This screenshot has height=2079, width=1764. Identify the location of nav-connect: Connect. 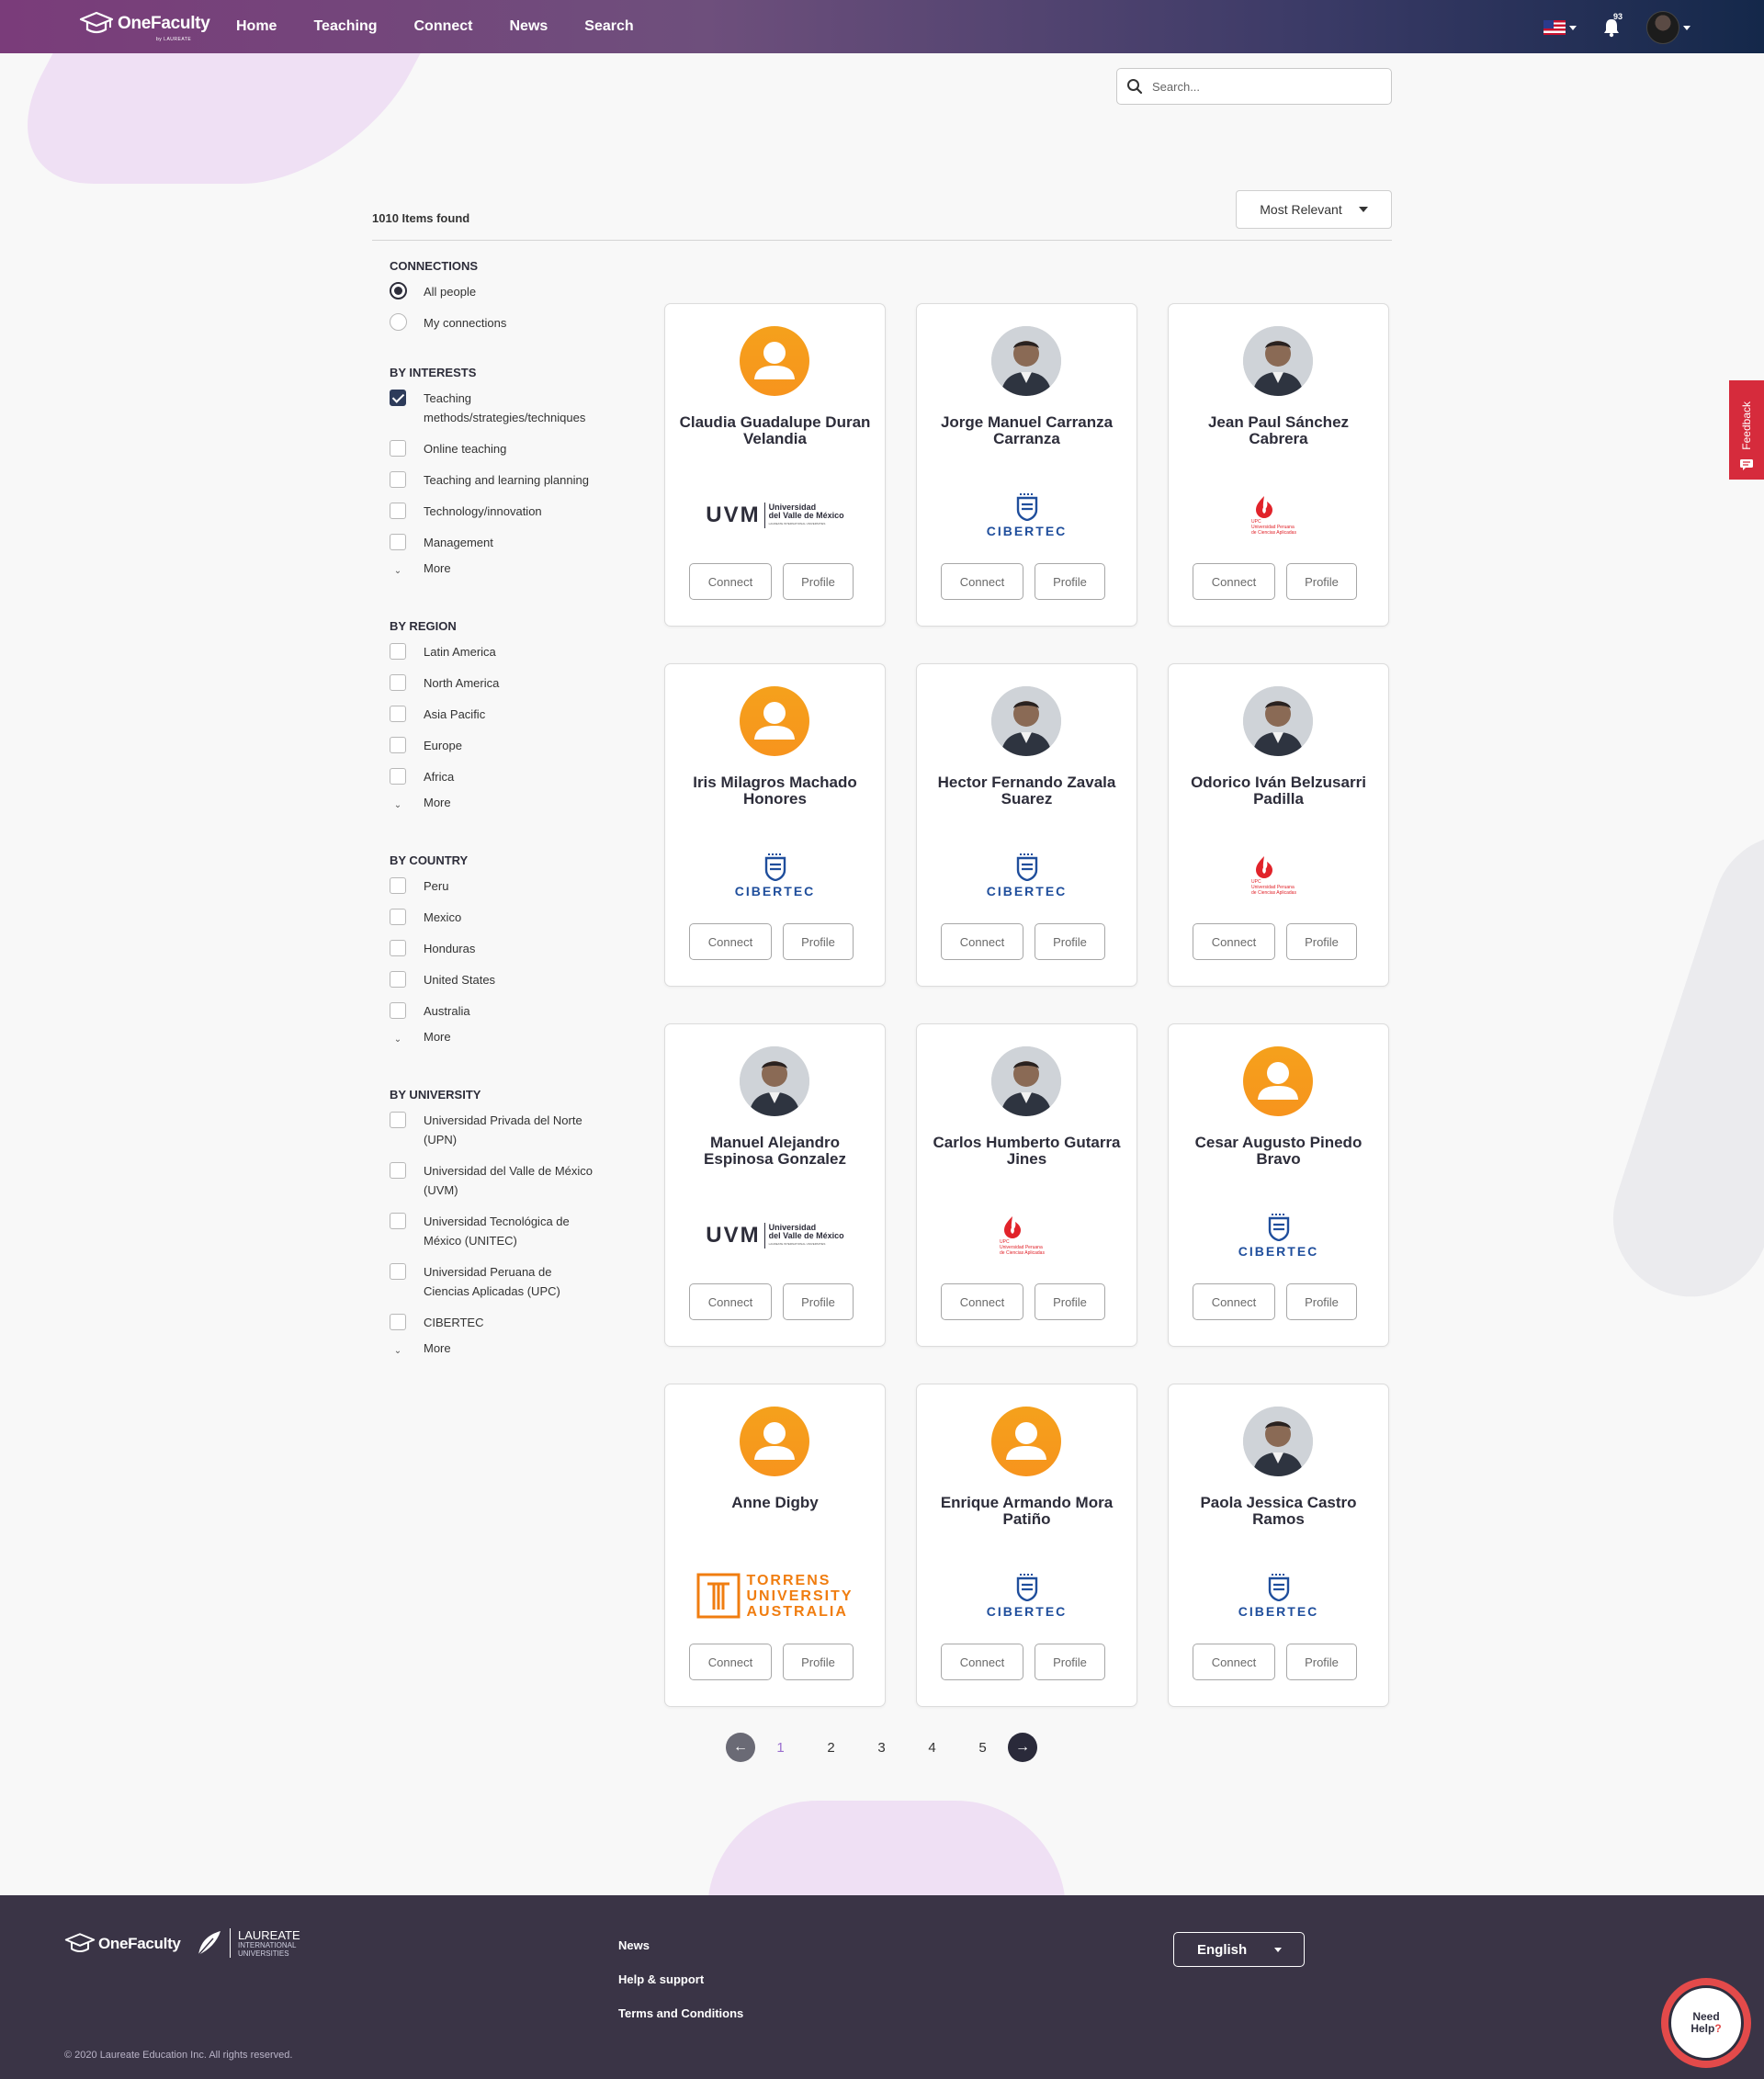
(444, 26).